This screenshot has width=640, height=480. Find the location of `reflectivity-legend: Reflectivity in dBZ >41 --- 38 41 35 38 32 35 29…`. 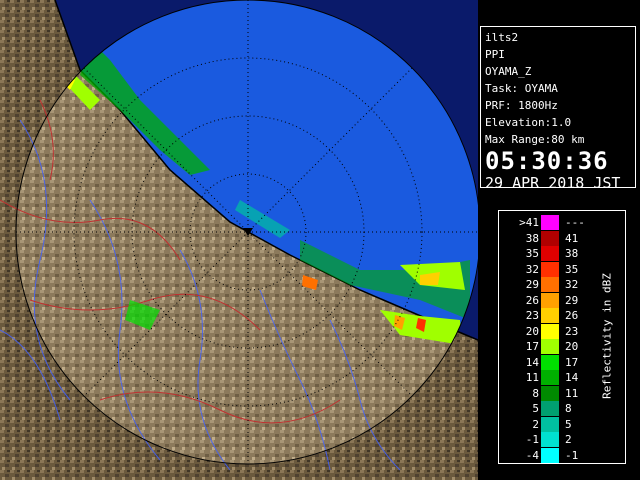

reflectivity-legend: Reflectivity in dBZ >41 --- 38 41 35 38 32 35 29… is located at coordinates (562, 337).